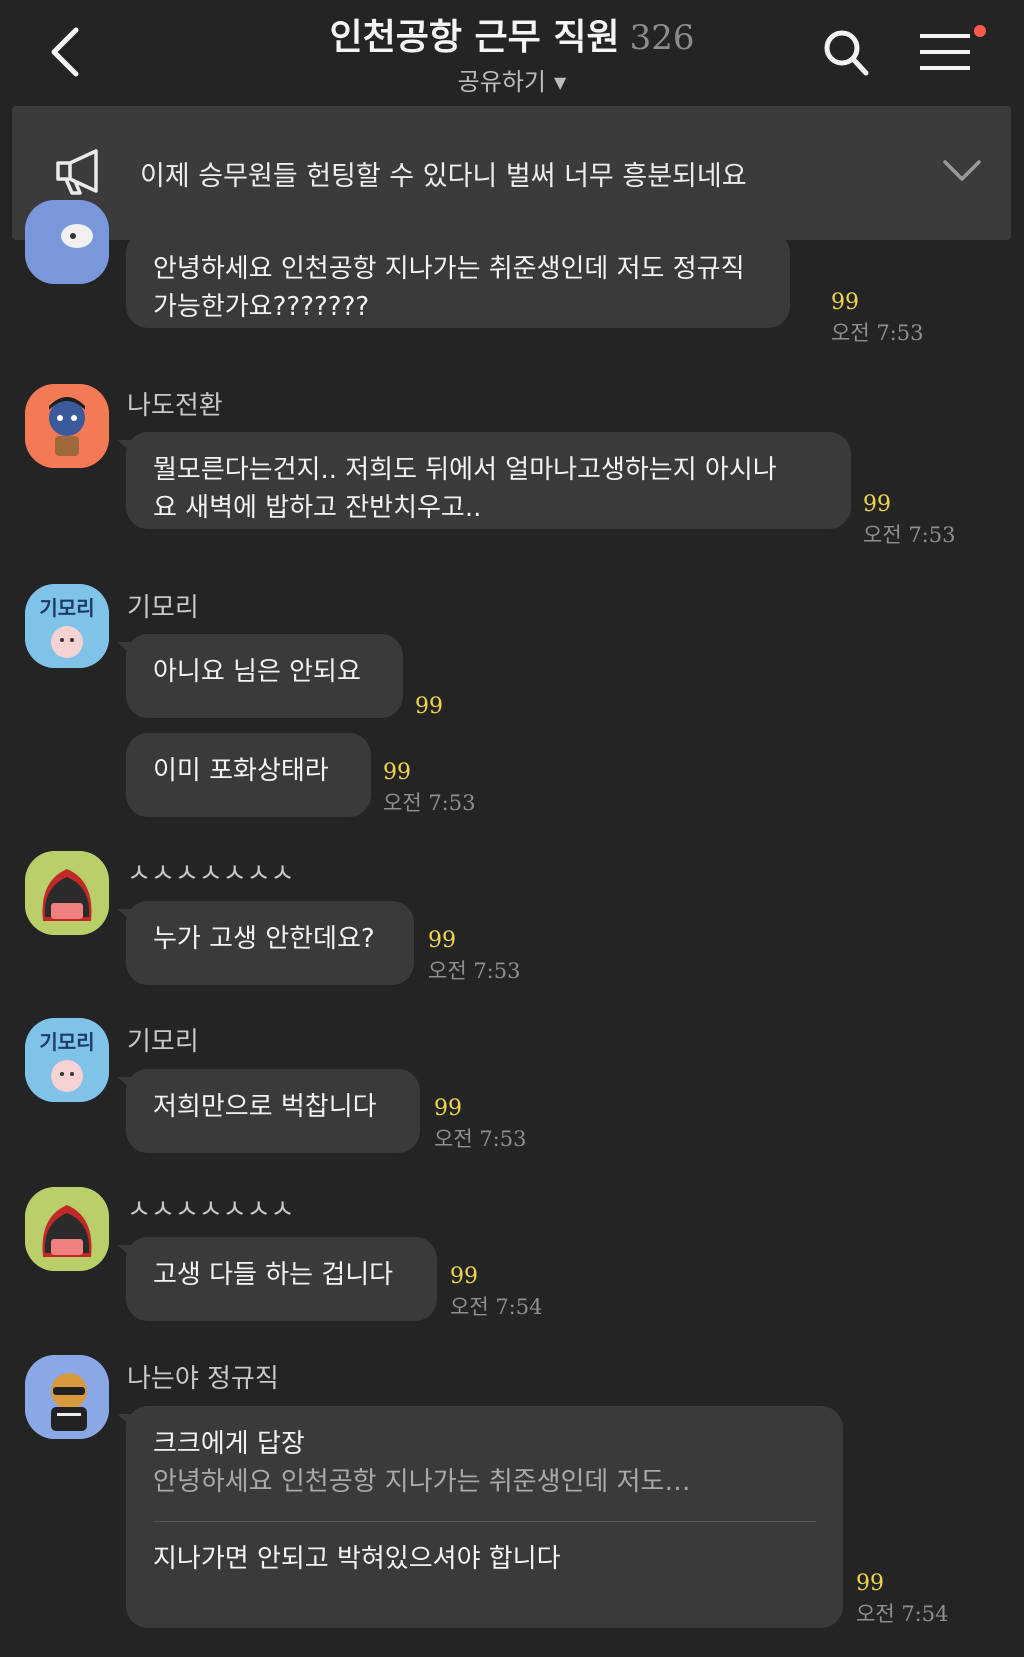 Image resolution: width=1024 pixels, height=1657 pixels. What do you see at coordinates (980, 31) in the screenshot?
I see `notification-dot` at bounding box center [980, 31].